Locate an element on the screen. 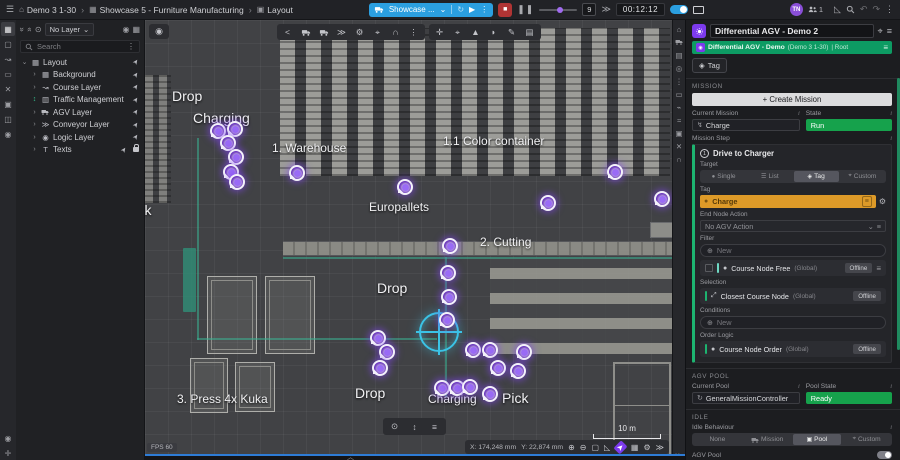 The image size is (900, 460). info-icon: i is located at coordinates (799, 113).